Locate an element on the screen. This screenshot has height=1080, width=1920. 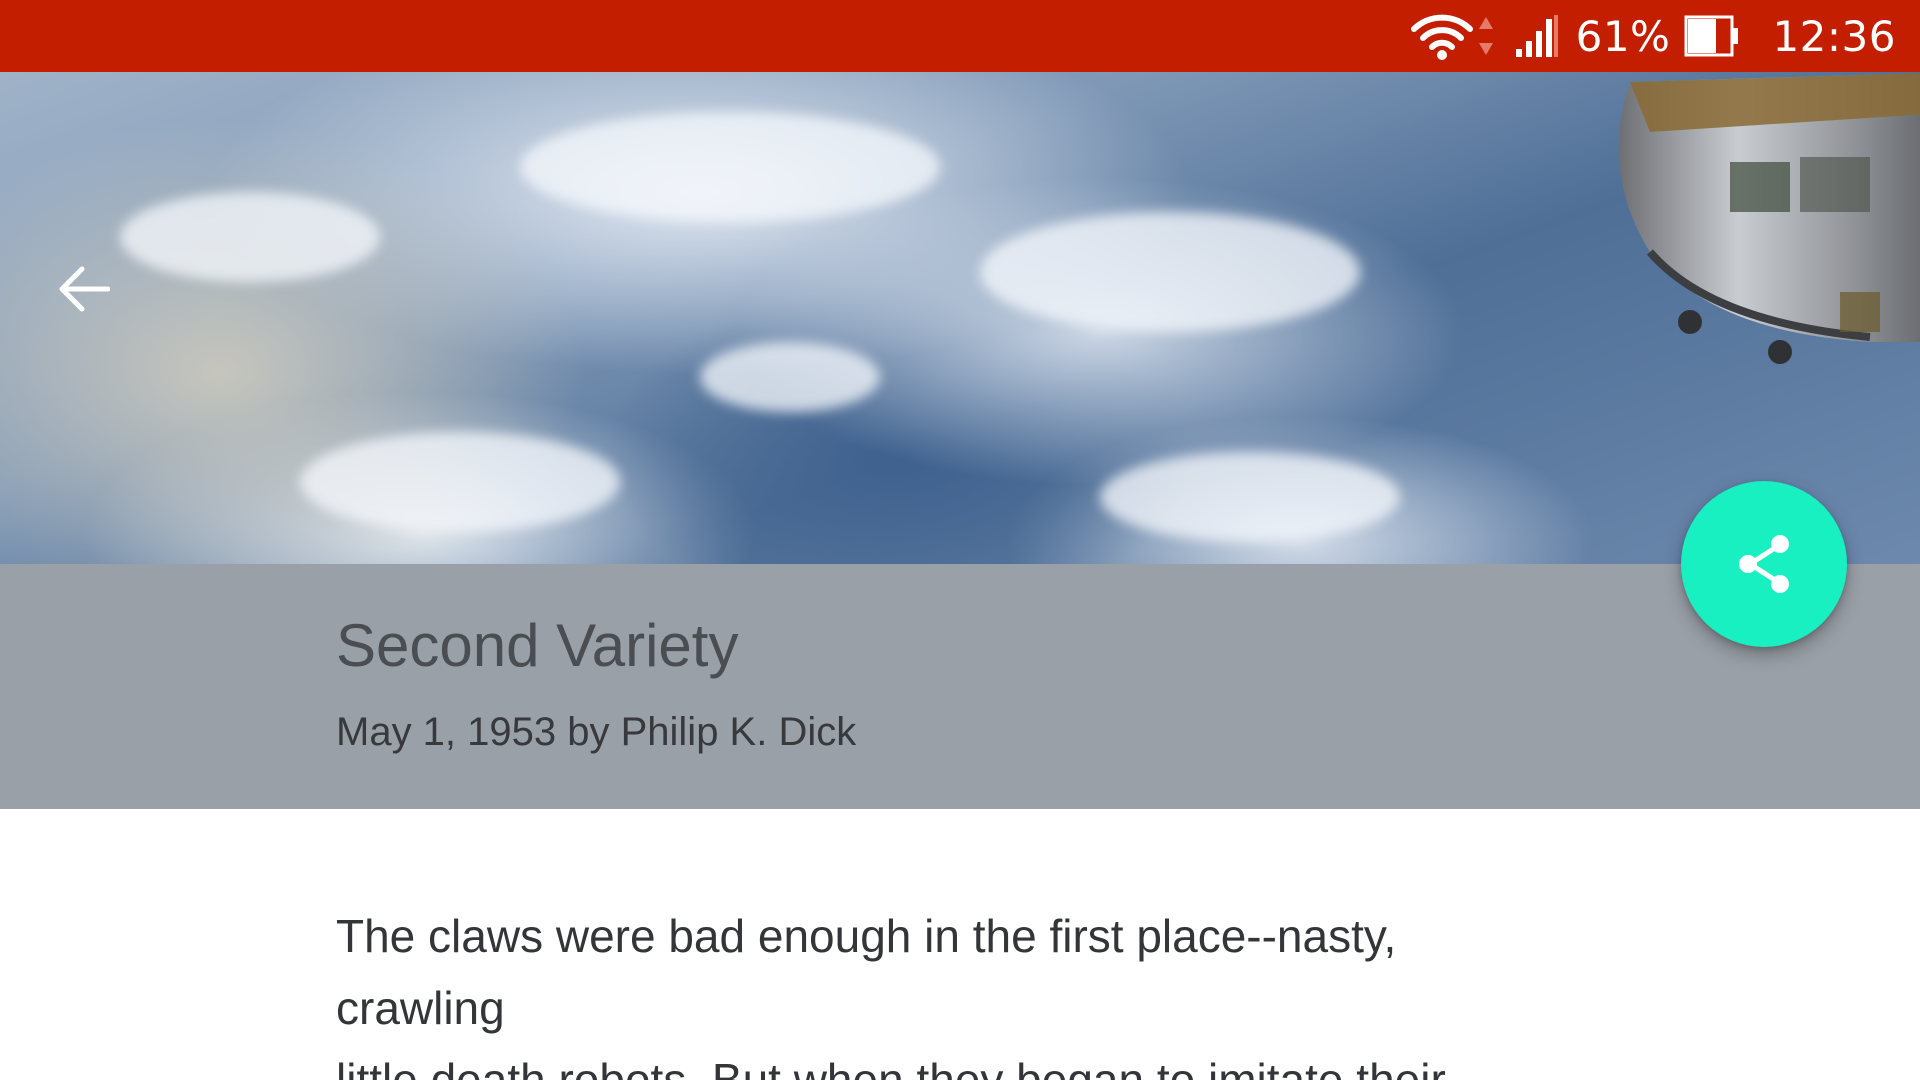
battery-percent: 61% is located at coordinates (1623, 36).